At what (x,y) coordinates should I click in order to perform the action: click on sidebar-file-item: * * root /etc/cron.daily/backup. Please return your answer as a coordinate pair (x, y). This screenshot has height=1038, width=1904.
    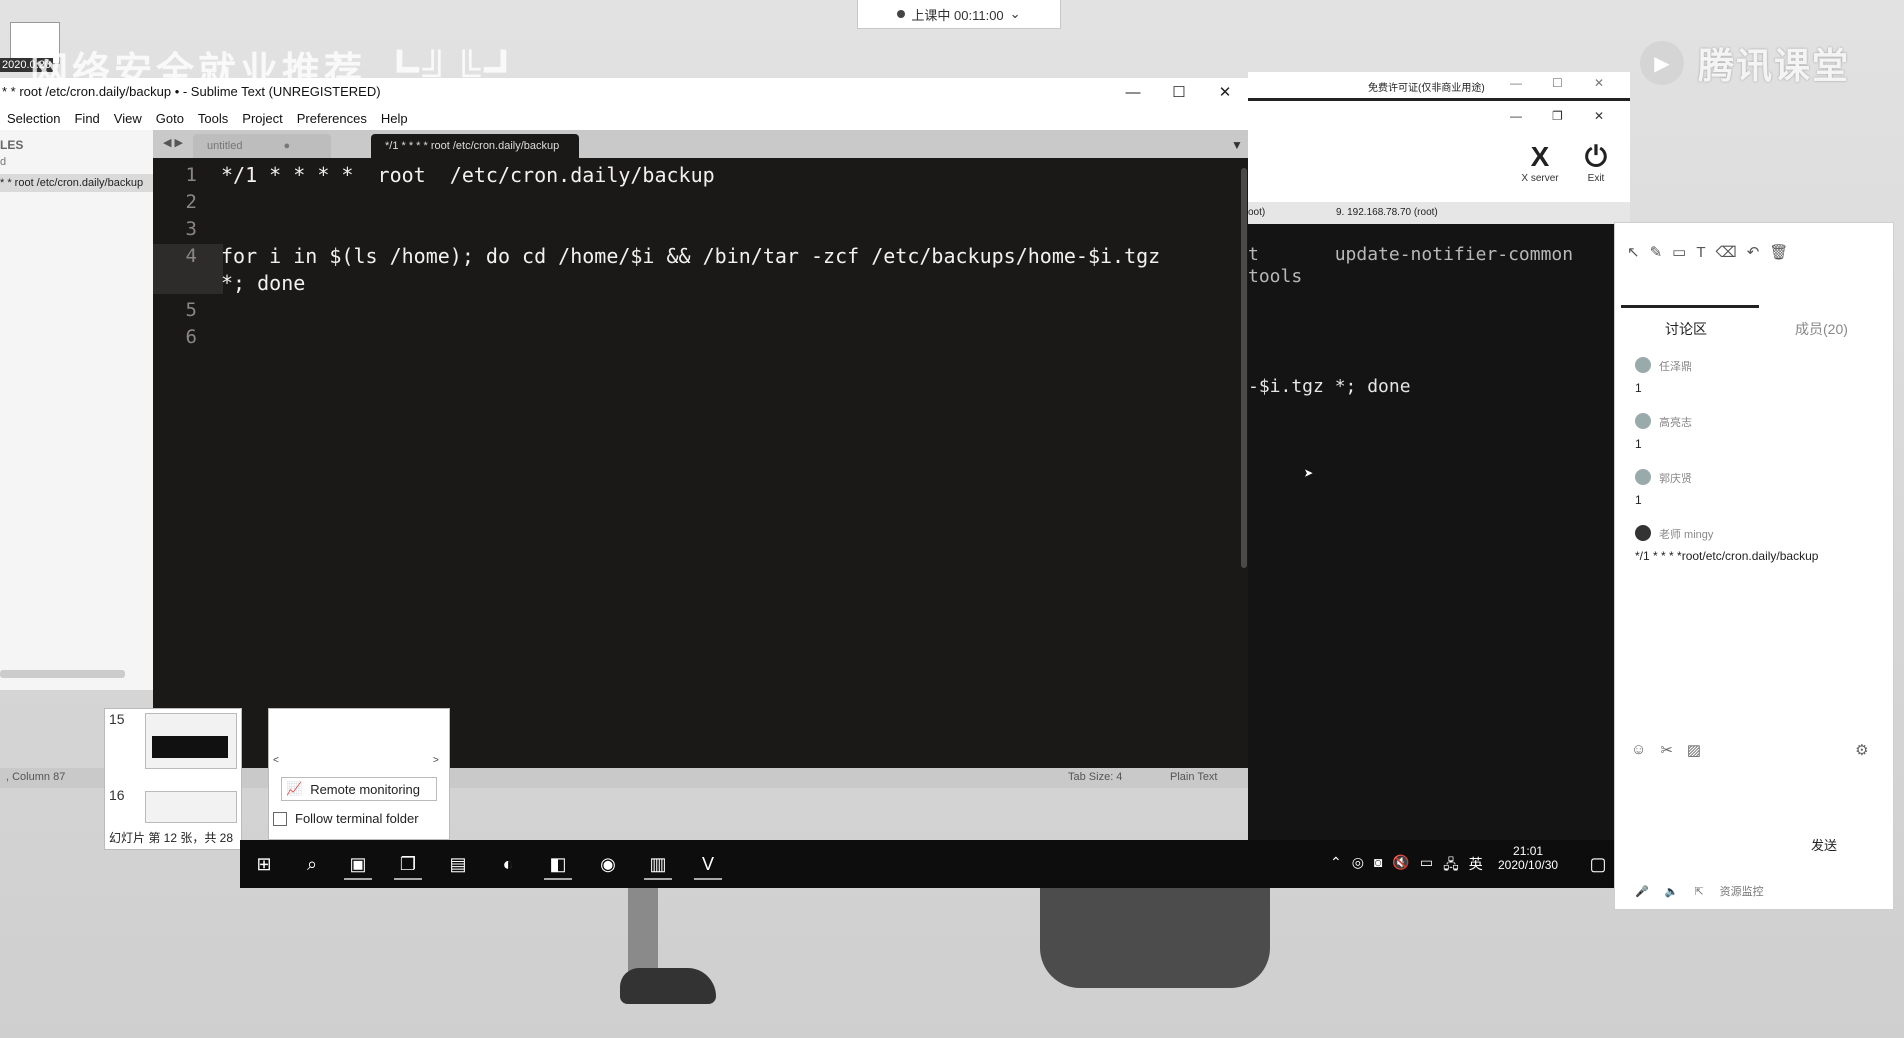
    Looking at the image, I should click on (76, 183).